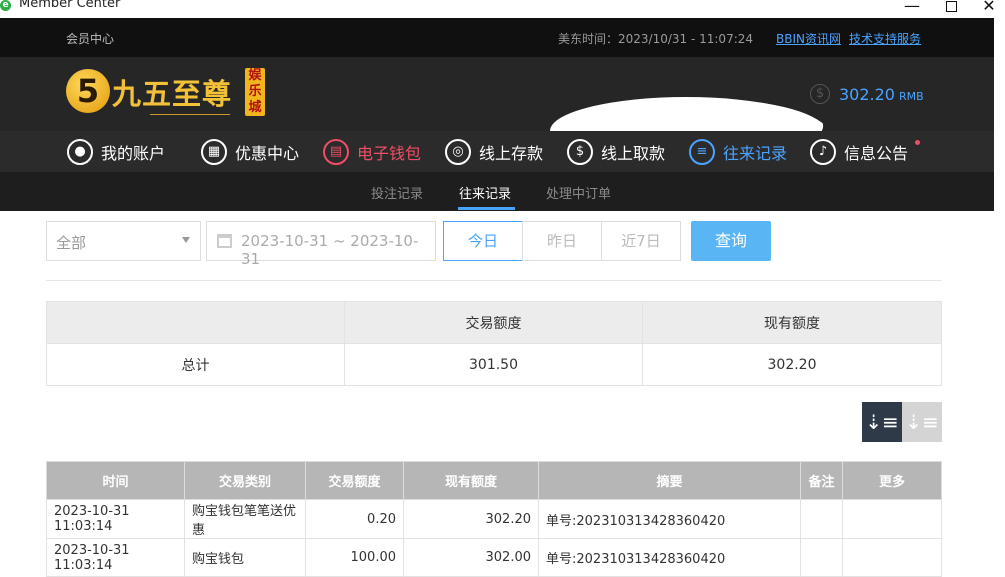 This screenshot has height=577, width=1005. What do you see at coordinates (502, 9) in the screenshot?
I see `window-titlebar: e Member Center — ✕` at bounding box center [502, 9].